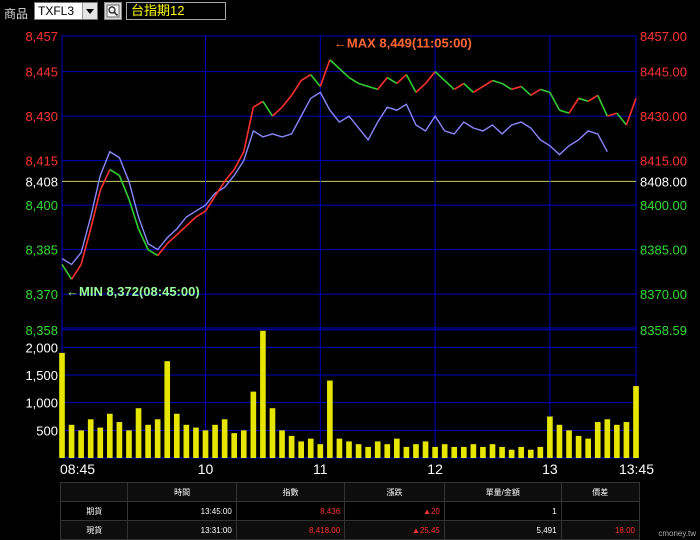 The height and width of the screenshot is (540, 700). Describe the element at coordinates (502, 511) in the screenshot. I see `row-qty: 1` at that location.